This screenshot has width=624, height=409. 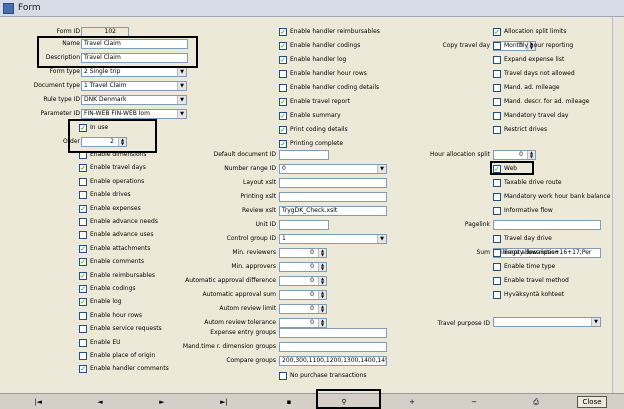 What do you see at coordinates (592, 402) in the screenshot?
I see `close-button: Close` at bounding box center [592, 402].